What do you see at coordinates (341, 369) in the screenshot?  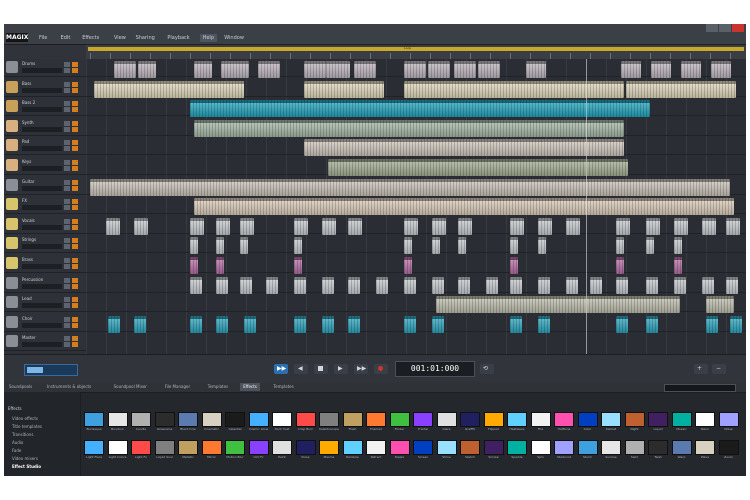 I see `play-button: ▶` at bounding box center [341, 369].